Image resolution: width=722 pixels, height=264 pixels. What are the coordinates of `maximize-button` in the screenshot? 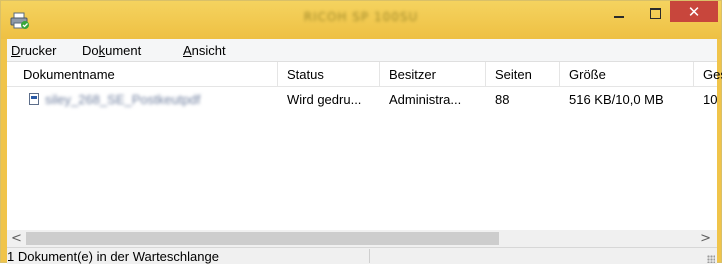 It's located at (655, 13).